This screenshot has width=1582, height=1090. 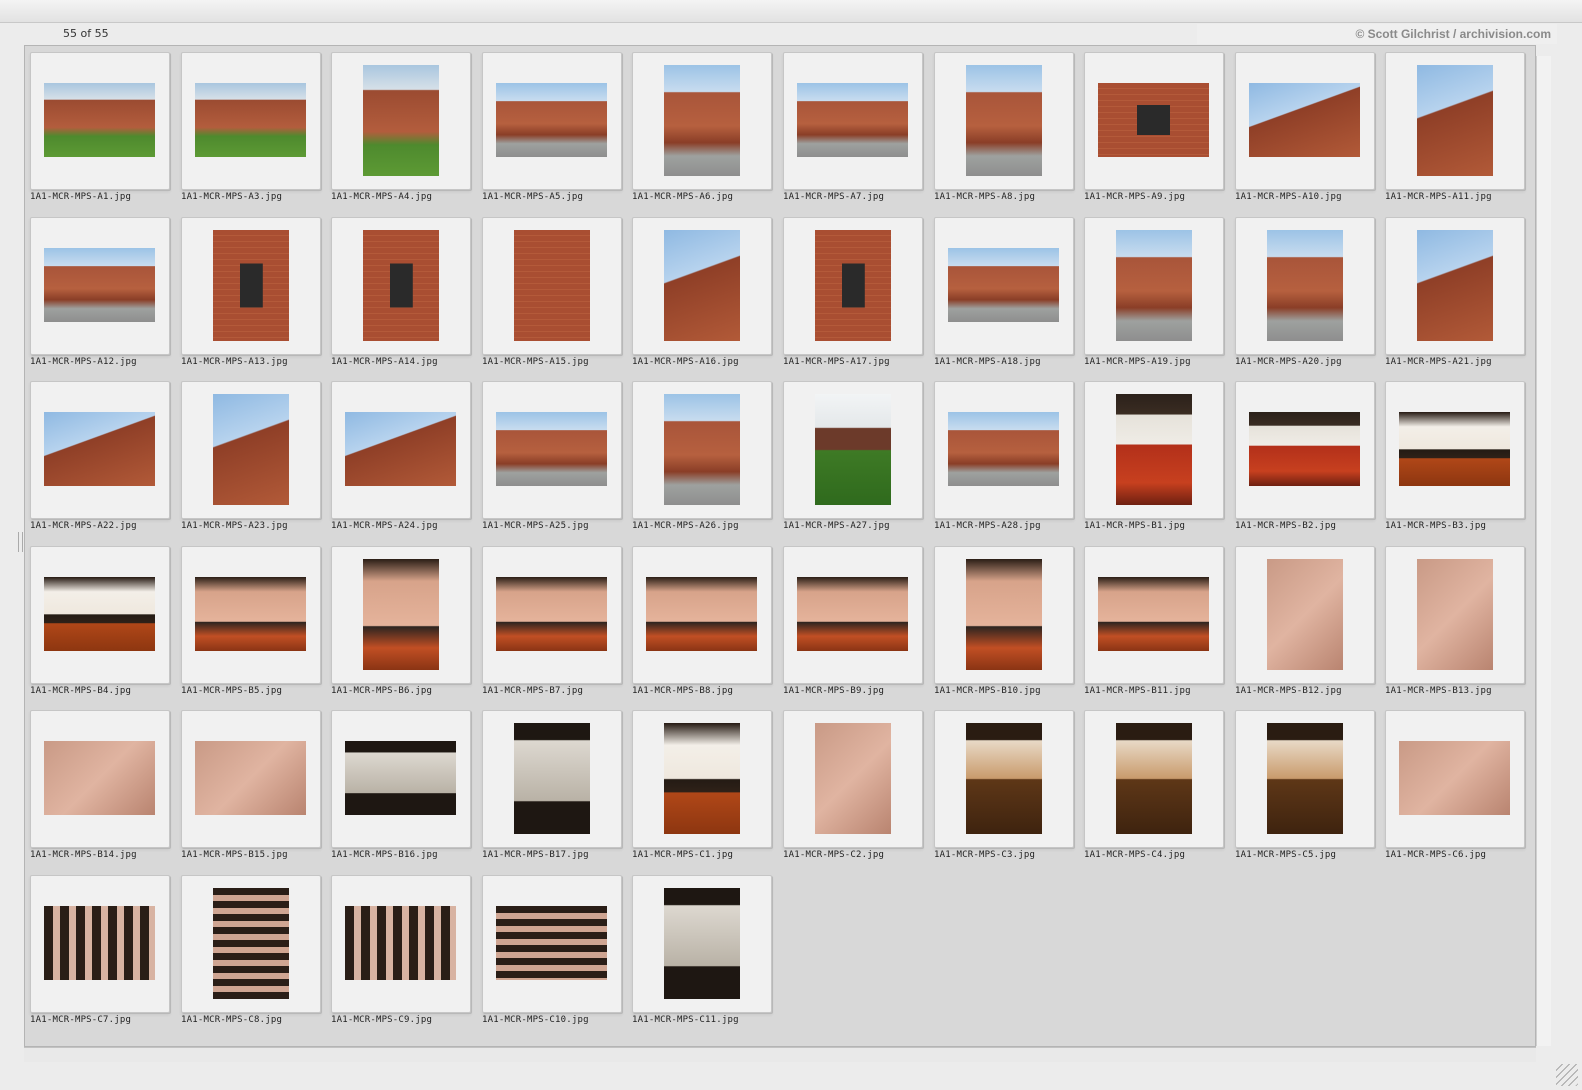 I want to click on thumbnail-item: 1A1-MCR-MPS-A1.jpg, so click(x=100, y=132).